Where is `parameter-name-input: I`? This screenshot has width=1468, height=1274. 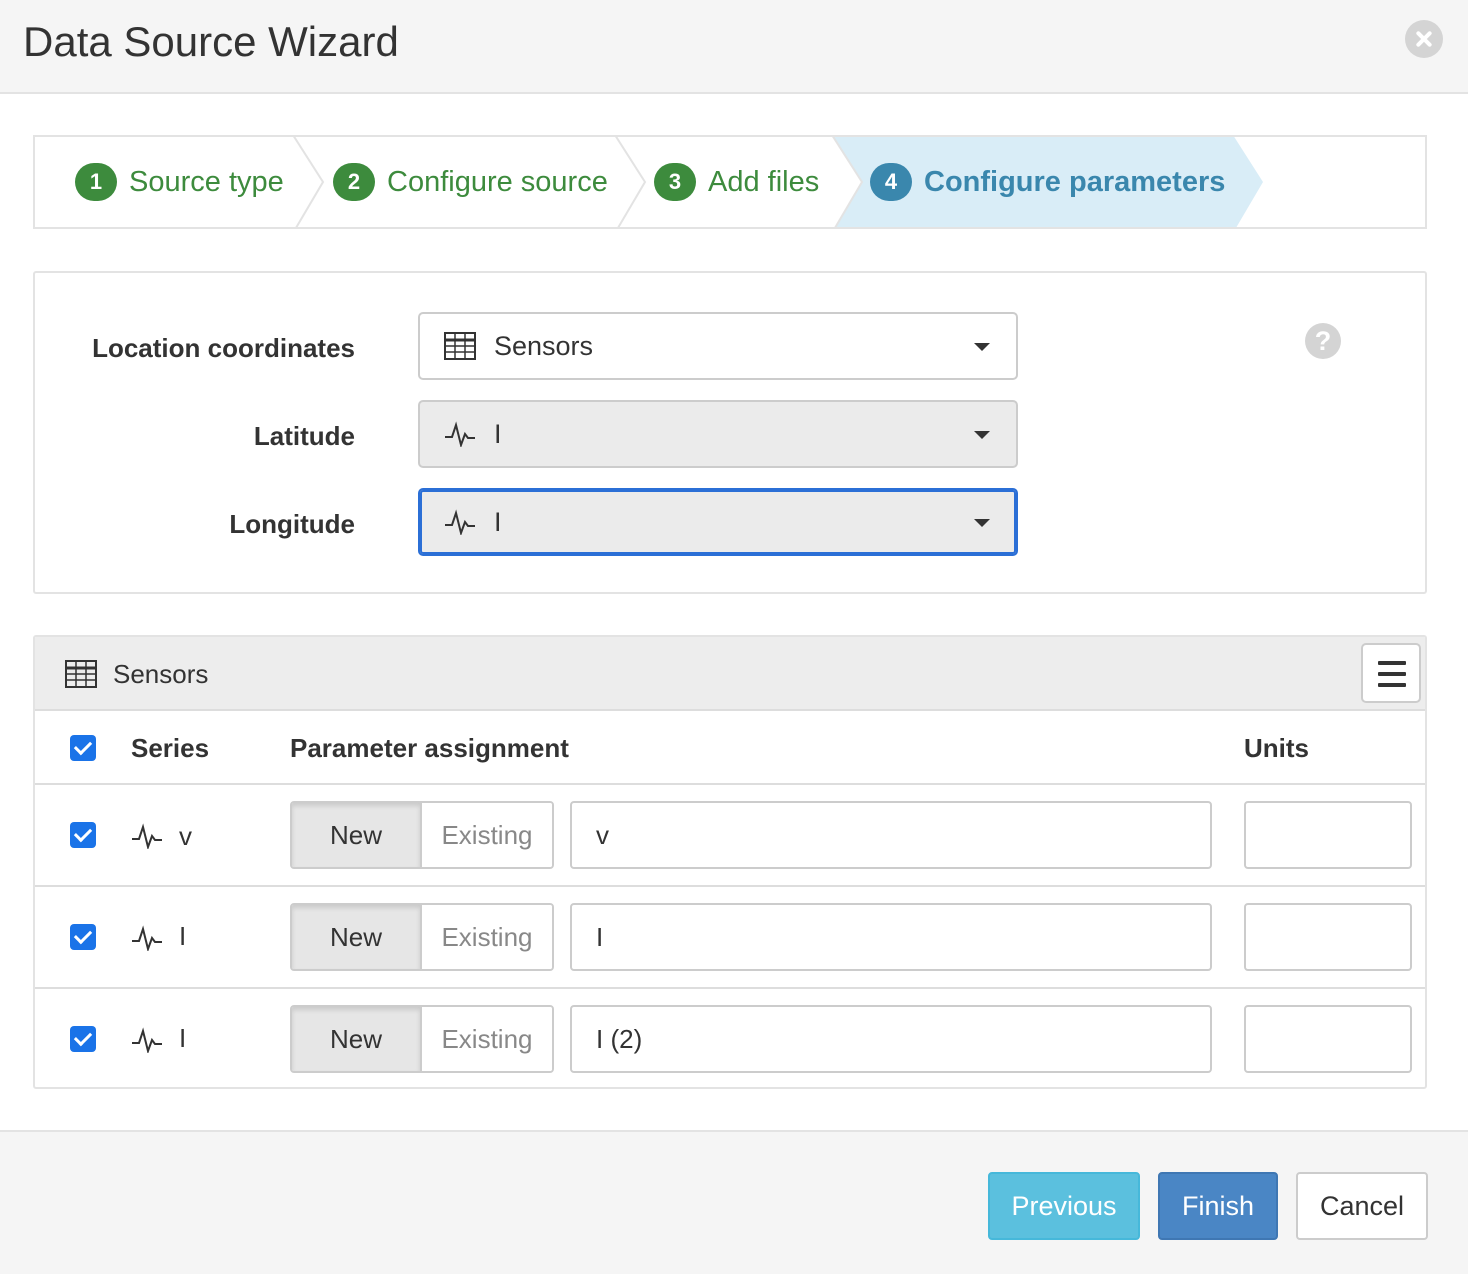
parameter-name-input: I is located at coordinates (891, 937).